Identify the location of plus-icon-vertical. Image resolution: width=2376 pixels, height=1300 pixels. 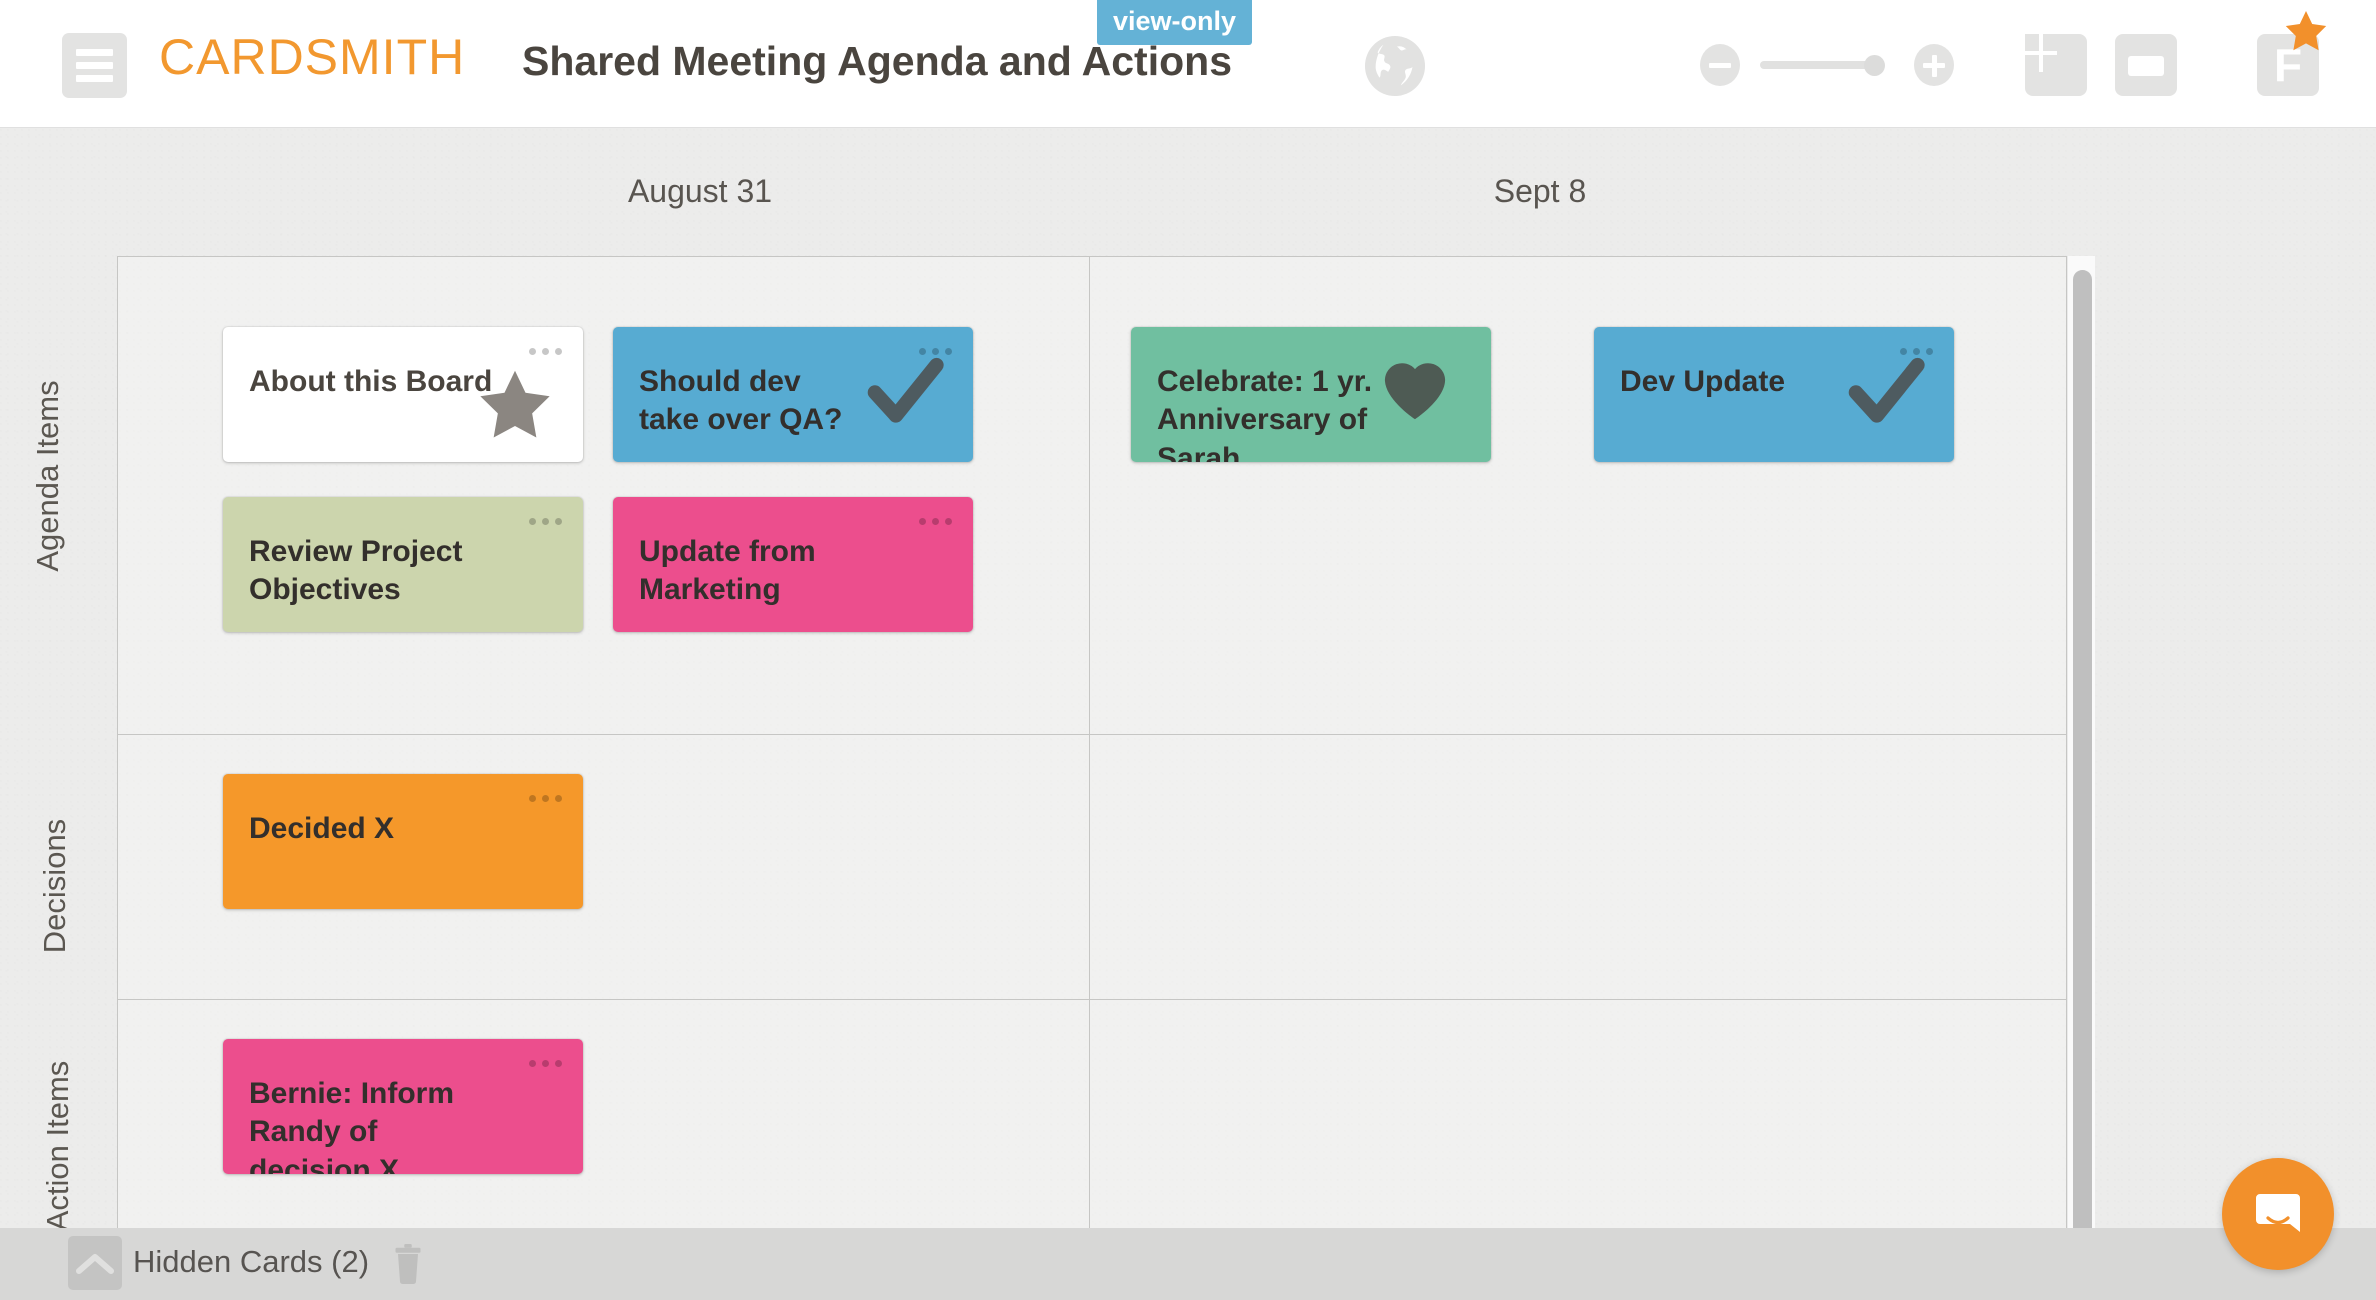
(1934, 65).